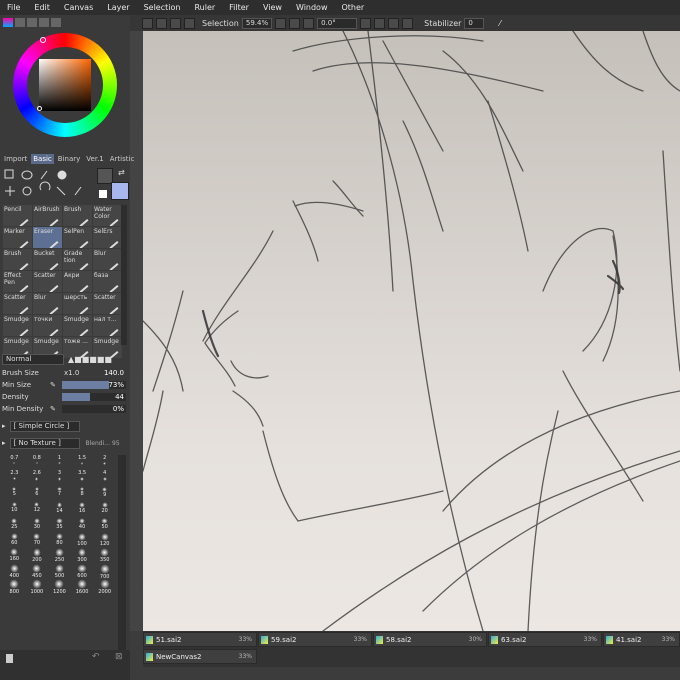  What do you see at coordinates (82, 493) in the screenshot?
I see `size-preset: 8` at bounding box center [82, 493].